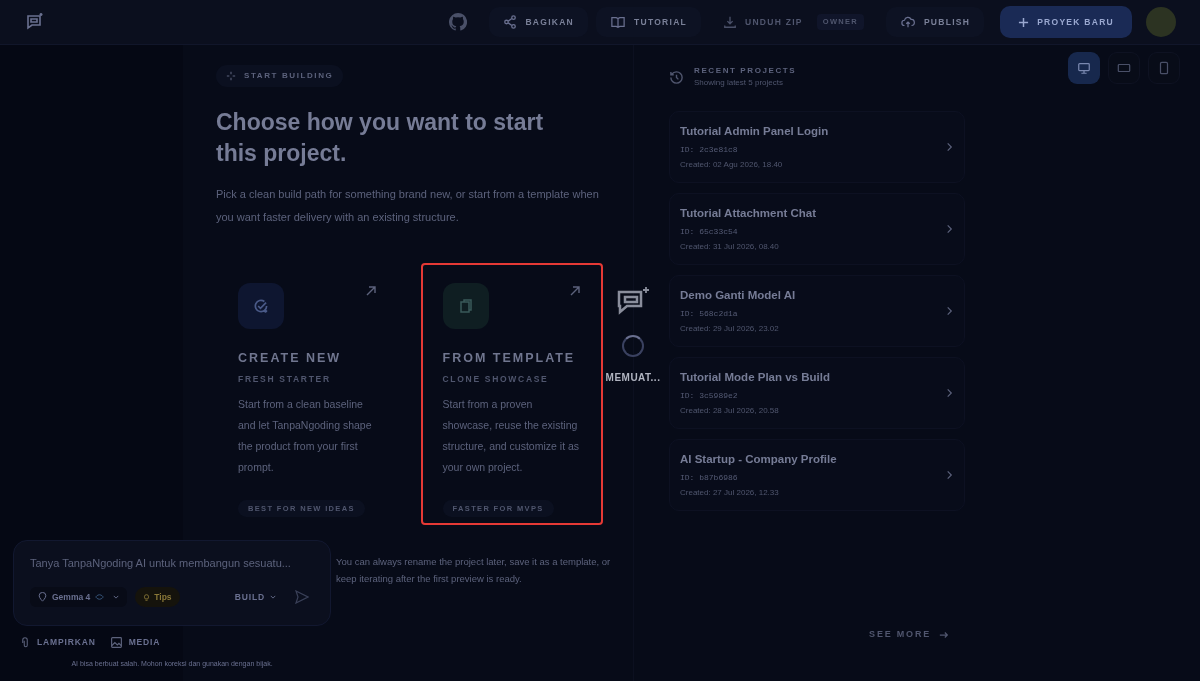 This screenshot has height=681, width=1200. I want to click on project-id: ID: 3c5989e2, so click(709, 395).